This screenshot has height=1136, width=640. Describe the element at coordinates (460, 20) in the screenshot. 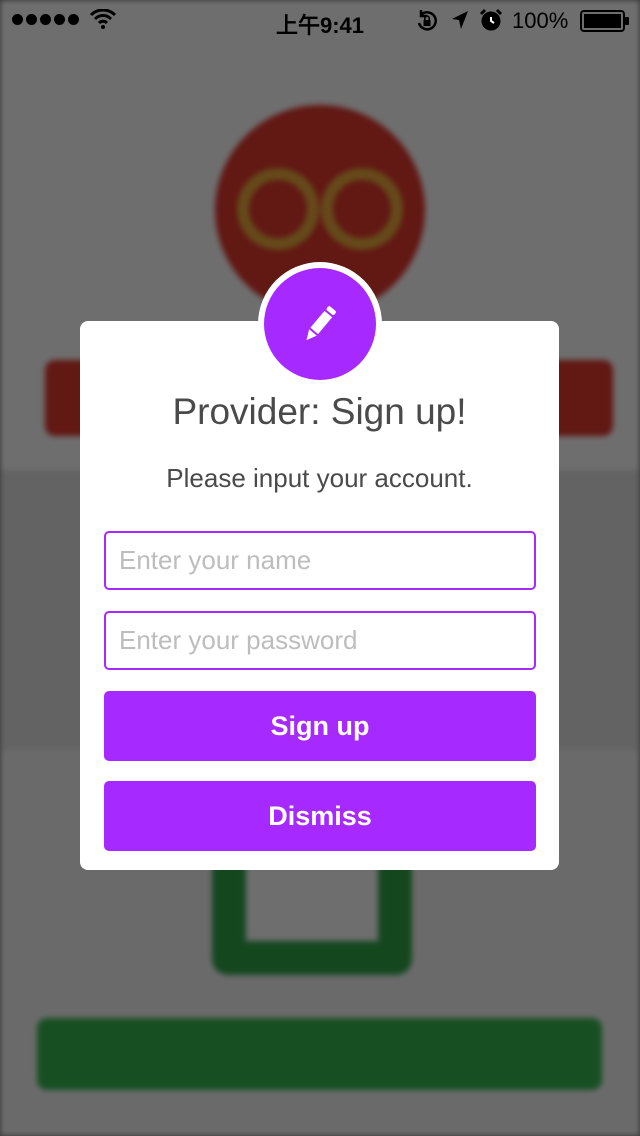

I see `location-arrow-icon` at that location.